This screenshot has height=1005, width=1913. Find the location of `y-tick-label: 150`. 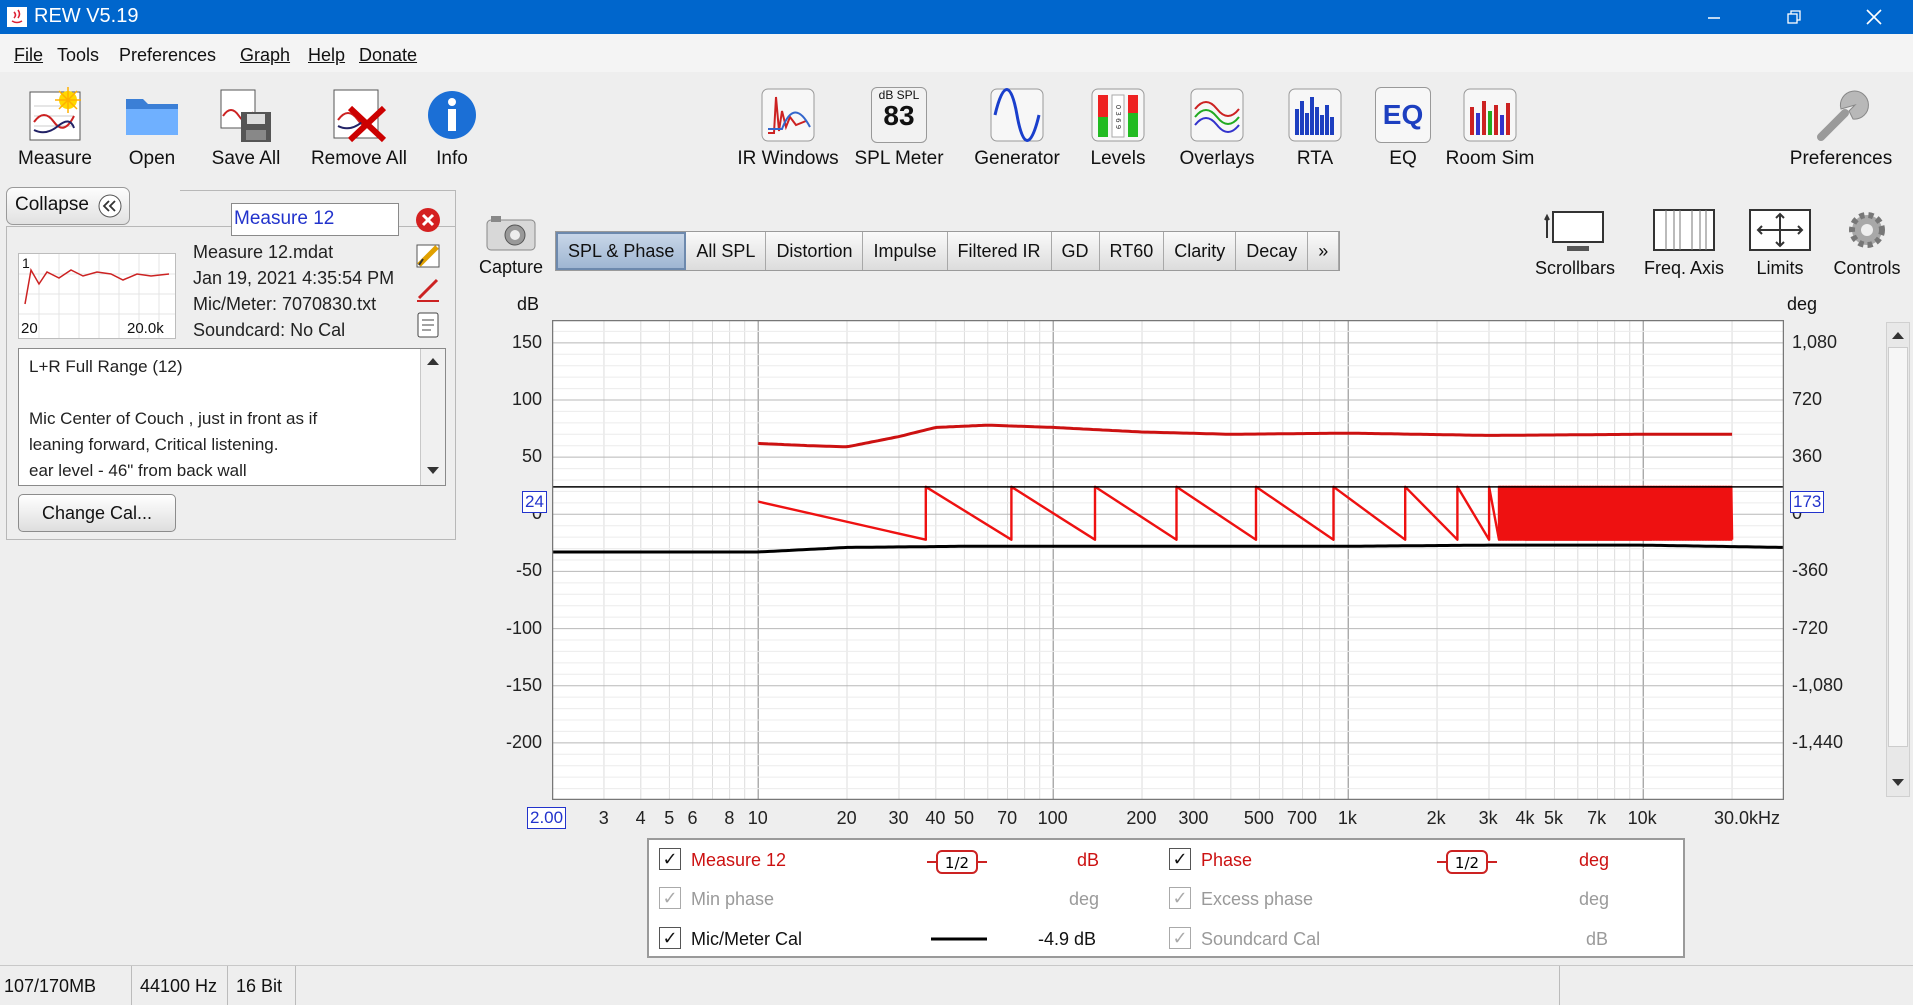

y-tick-label: 150 is located at coordinates (526, 341).